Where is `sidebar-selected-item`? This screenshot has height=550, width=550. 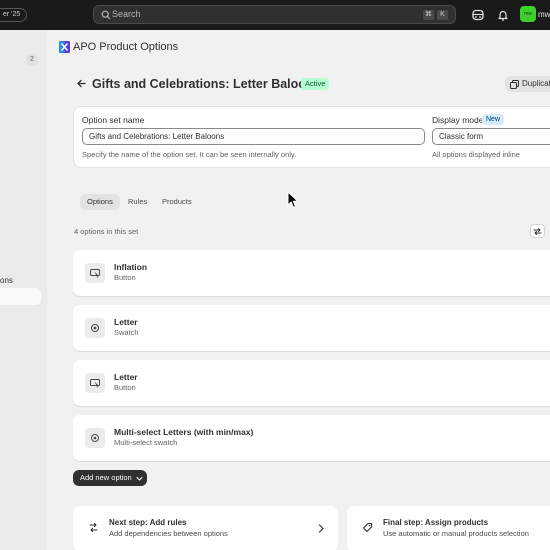 sidebar-selected-item is located at coordinates (20, 296).